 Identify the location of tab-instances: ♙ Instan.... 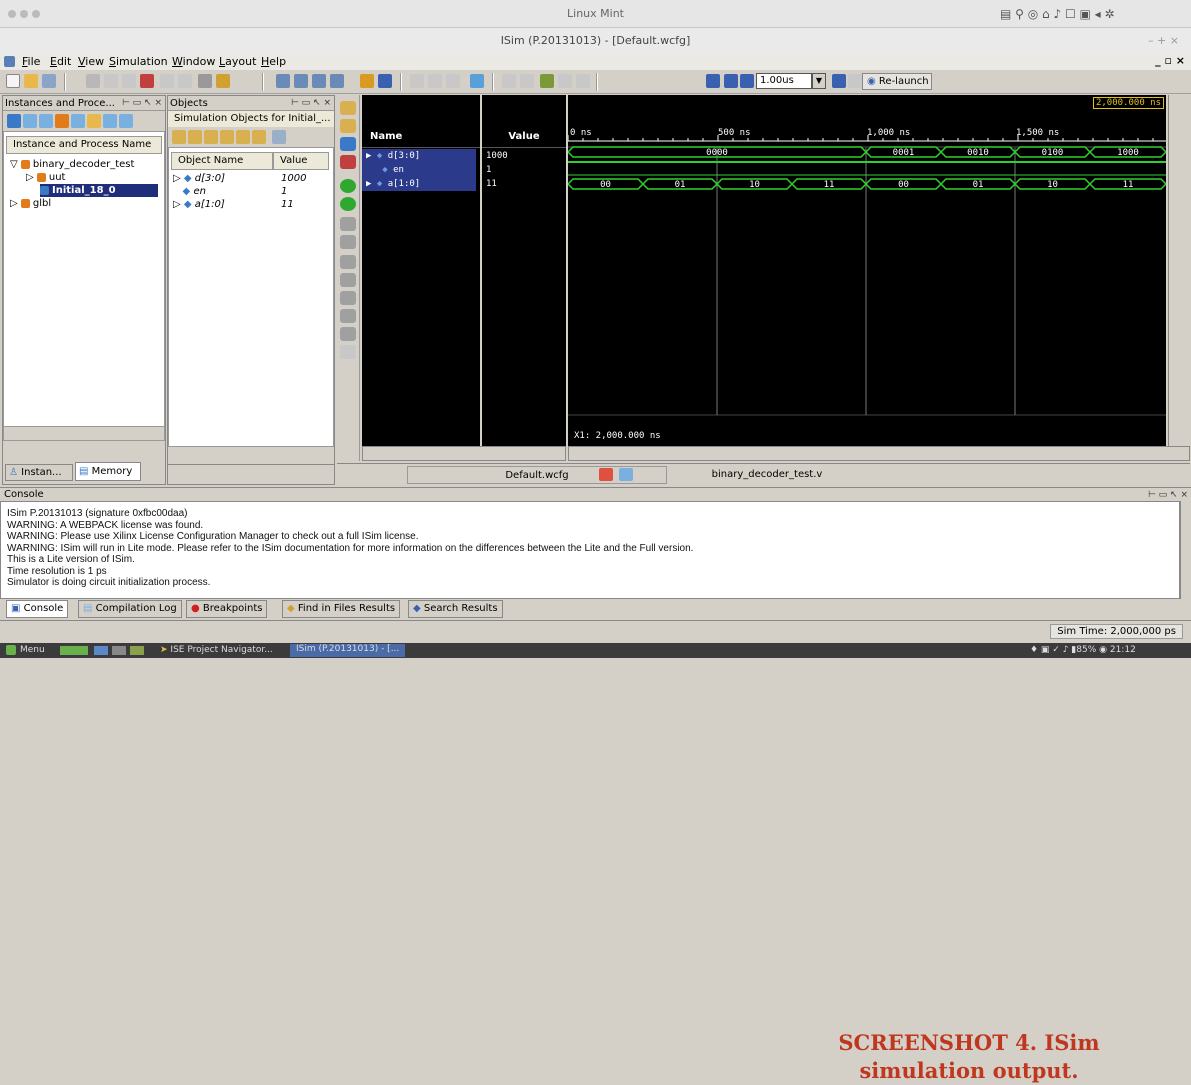
(39, 472).